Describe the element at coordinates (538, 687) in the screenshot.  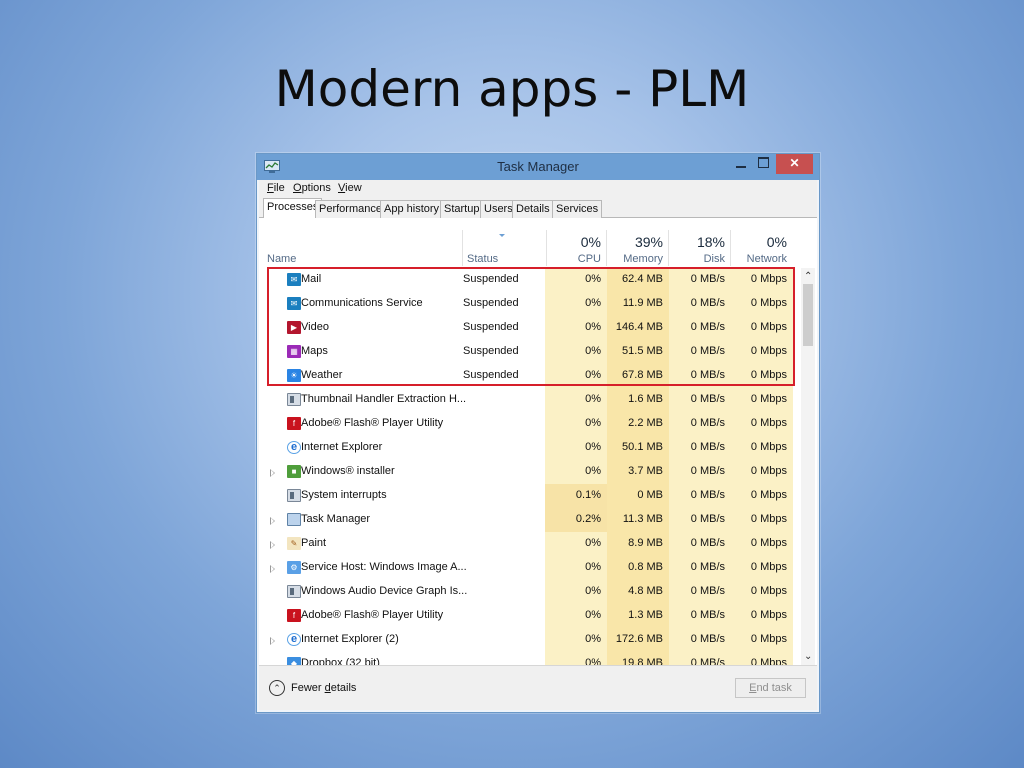
I see `footer: ⌃ Fewer details End task` at that location.